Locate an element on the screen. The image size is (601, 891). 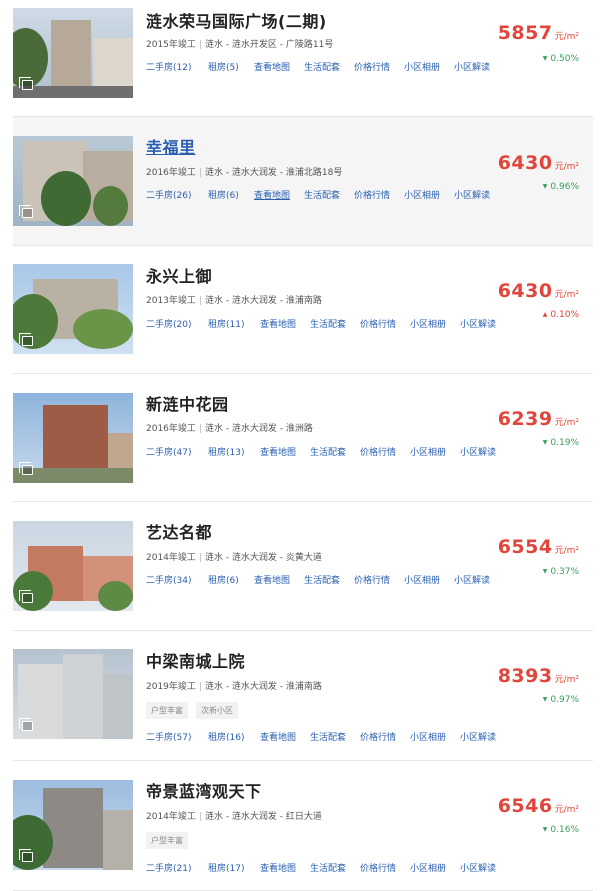
avg-price: 6546 元/m² is located at coordinates (538, 806).